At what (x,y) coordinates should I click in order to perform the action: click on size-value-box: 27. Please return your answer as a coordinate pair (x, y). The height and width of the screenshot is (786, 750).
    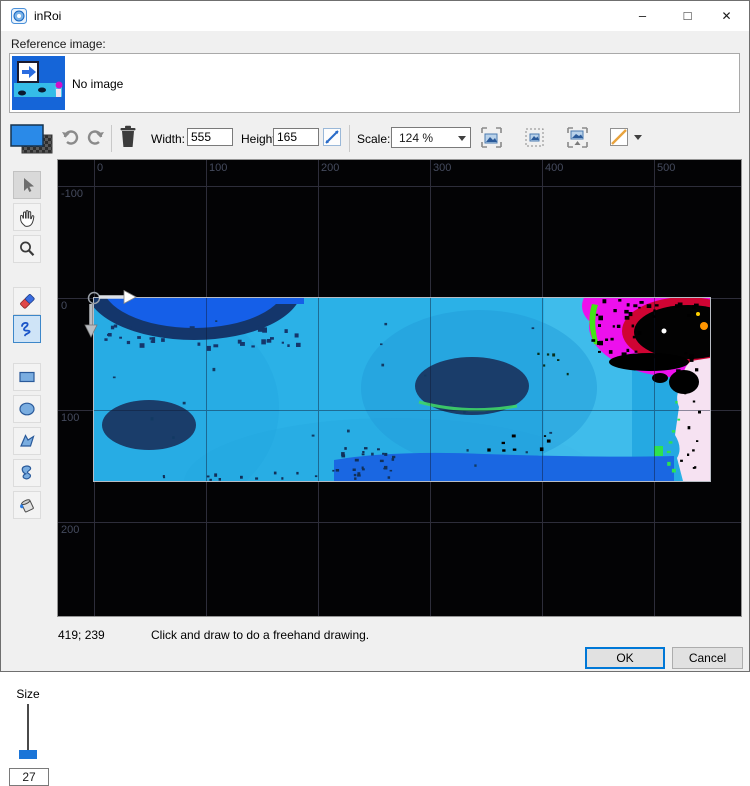
    Looking at the image, I should click on (29, 777).